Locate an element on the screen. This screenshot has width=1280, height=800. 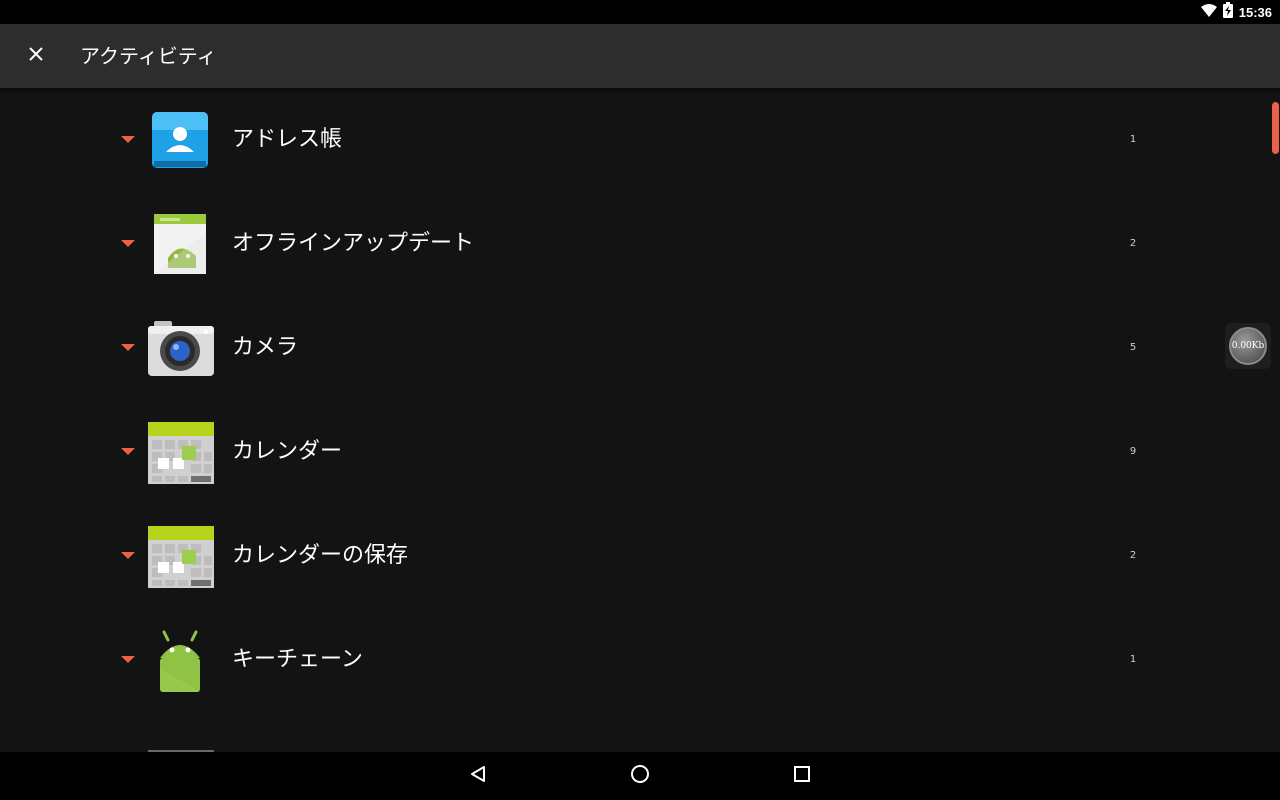
wifi-icon is located at coordinates (1208, 12).